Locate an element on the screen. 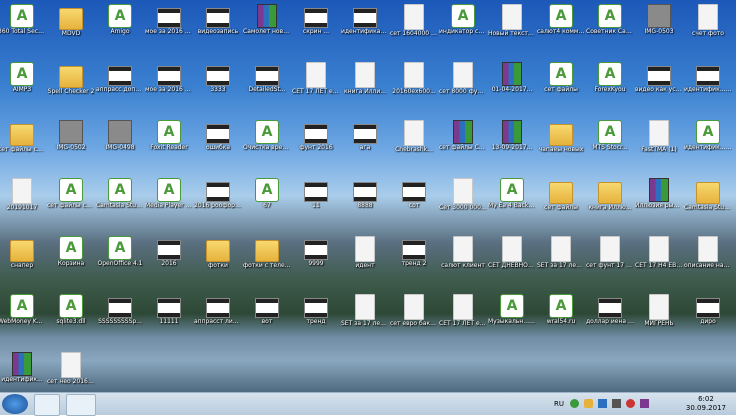 This screenshot has width=736, height=416. desktop-icon: AМузыкальн... конвертер is located at coordinates (512, 316).